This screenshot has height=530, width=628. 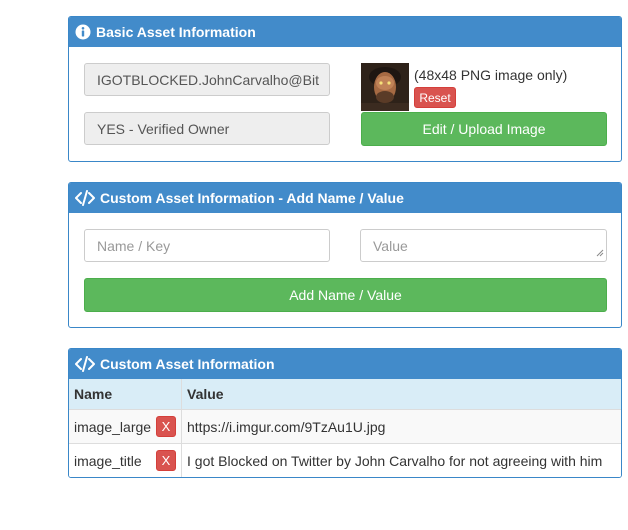 I want to click on name-key-input: Name / Key, so click(x=207, y=245).